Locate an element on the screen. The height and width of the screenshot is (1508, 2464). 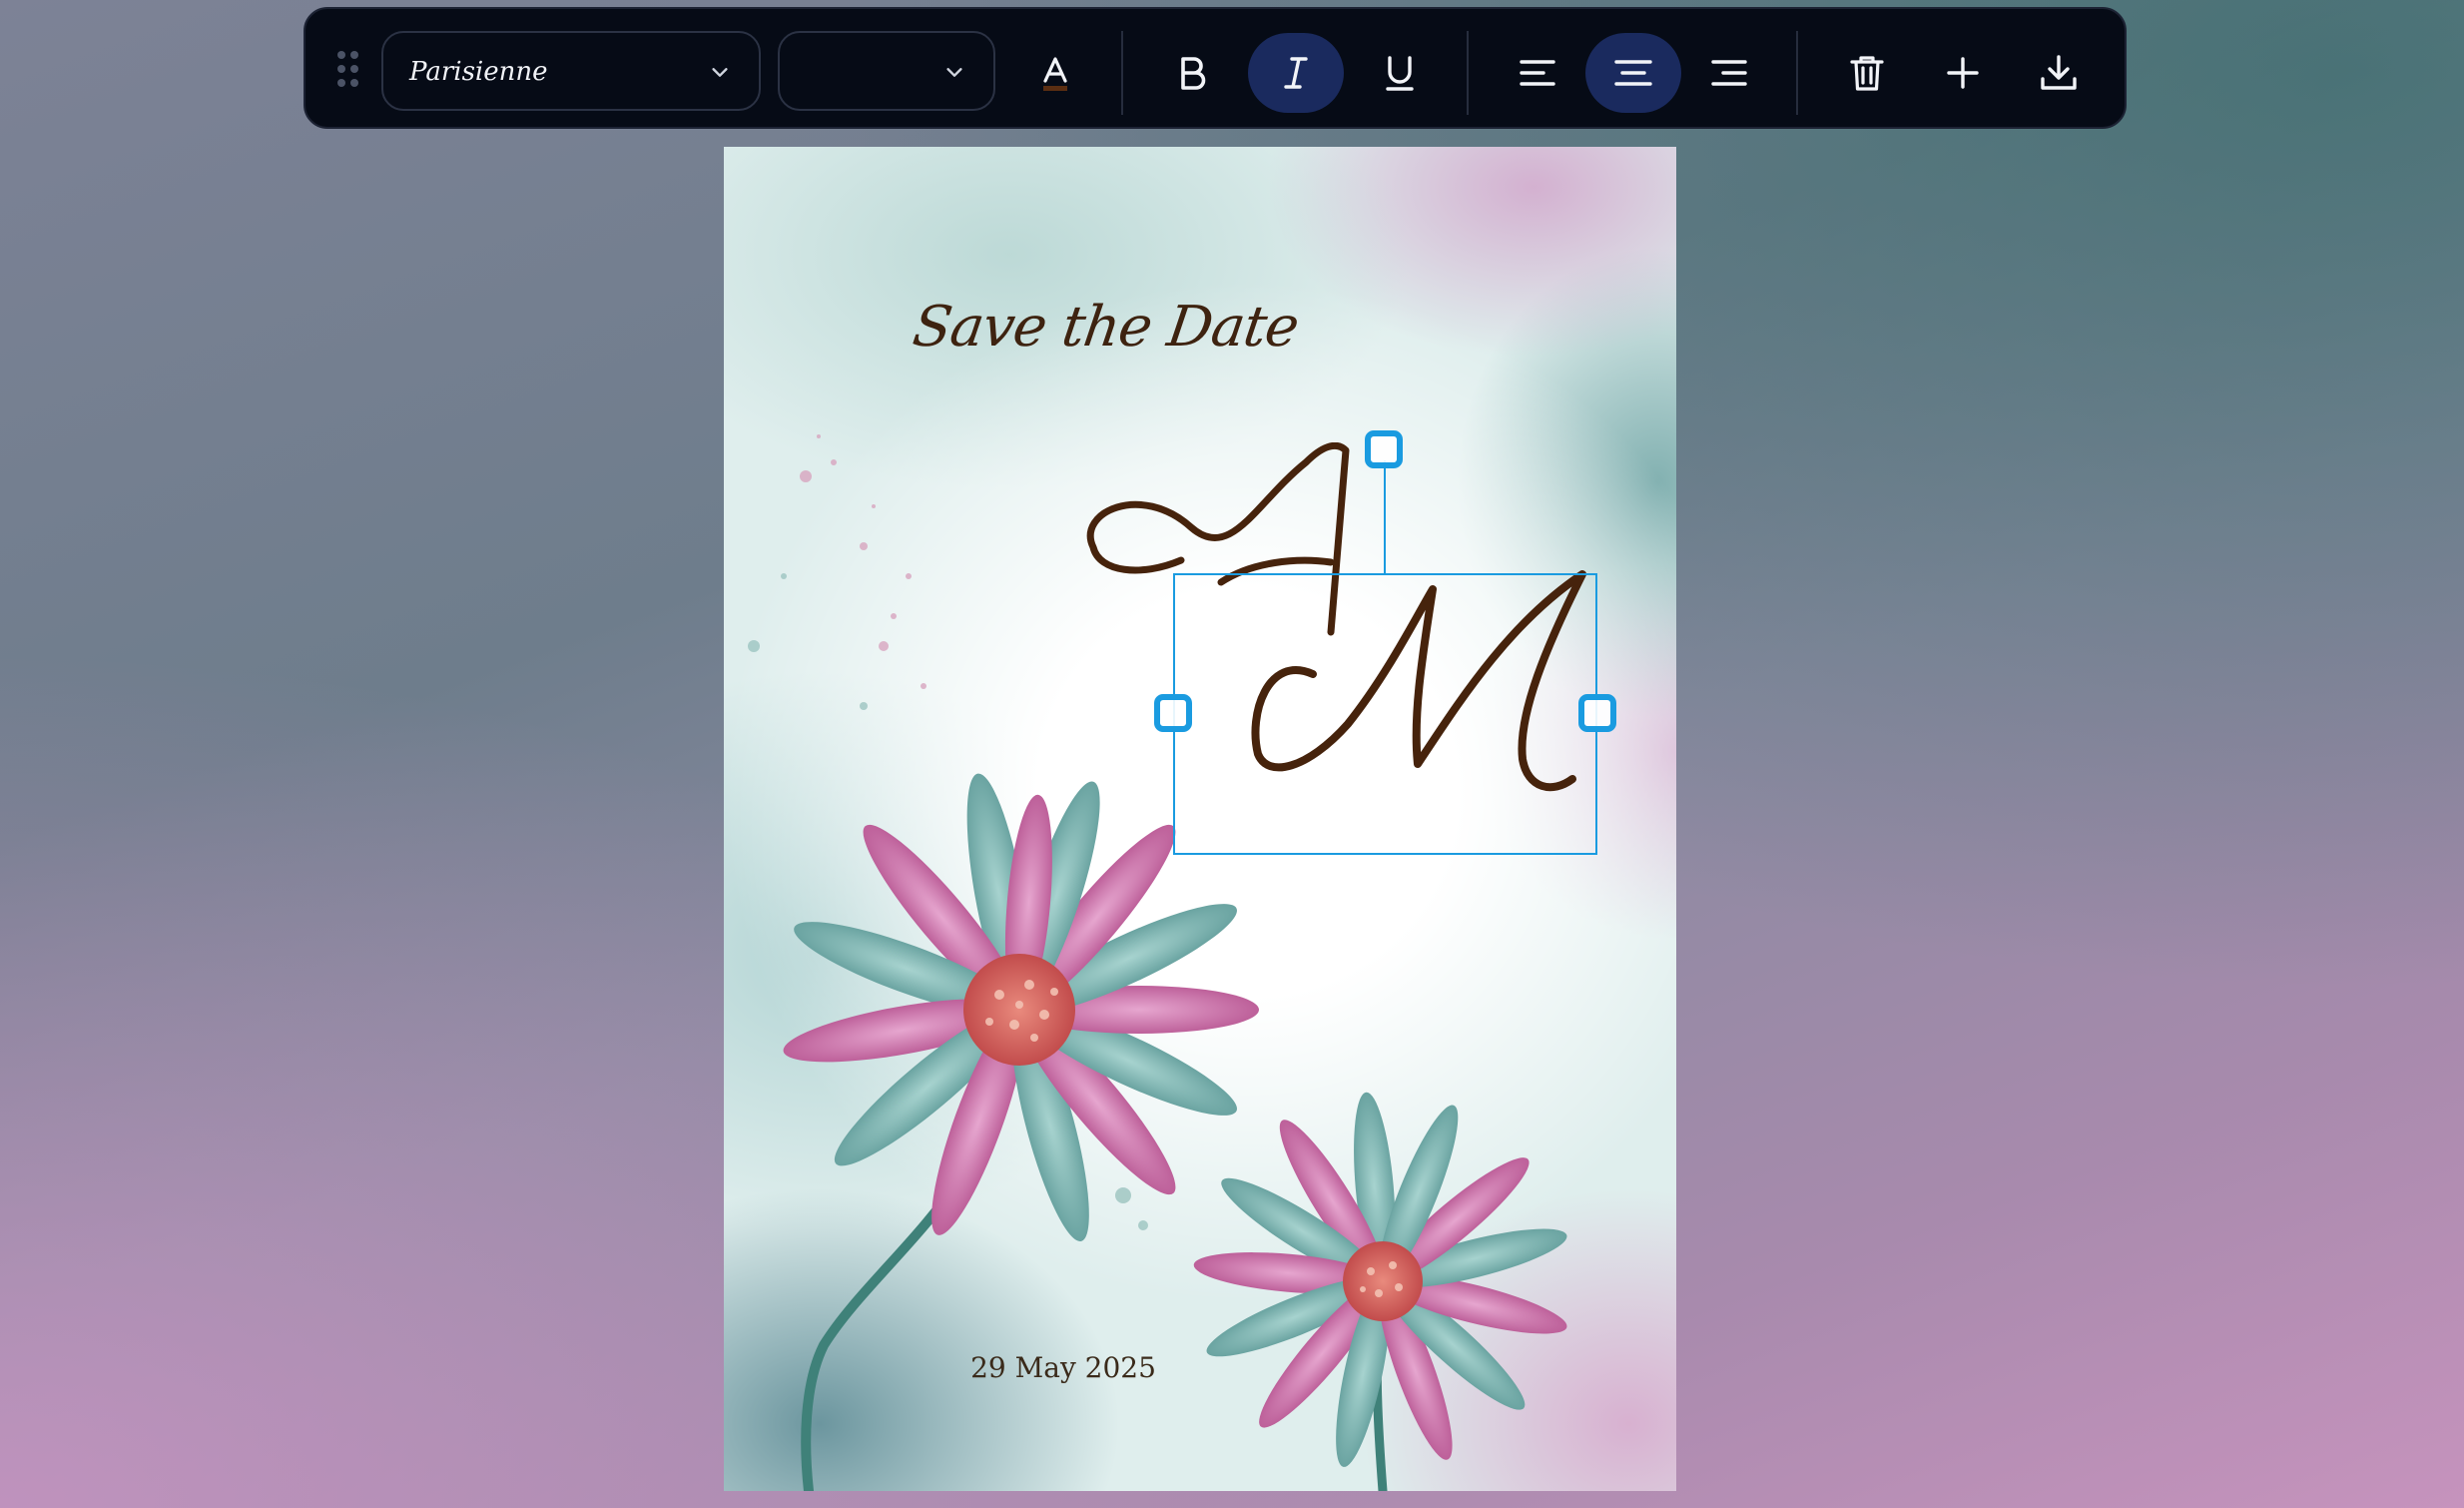
rotate-handle is located at coordinates (1384, 449).